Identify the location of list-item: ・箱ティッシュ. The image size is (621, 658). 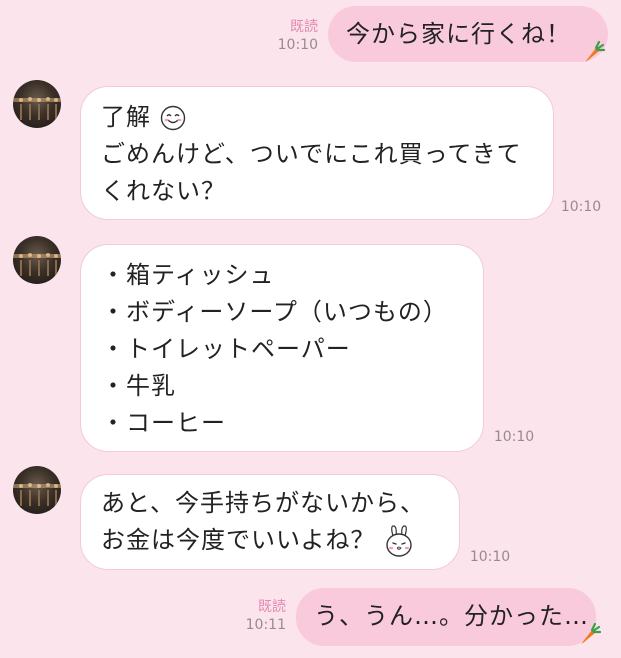
(188, 275).